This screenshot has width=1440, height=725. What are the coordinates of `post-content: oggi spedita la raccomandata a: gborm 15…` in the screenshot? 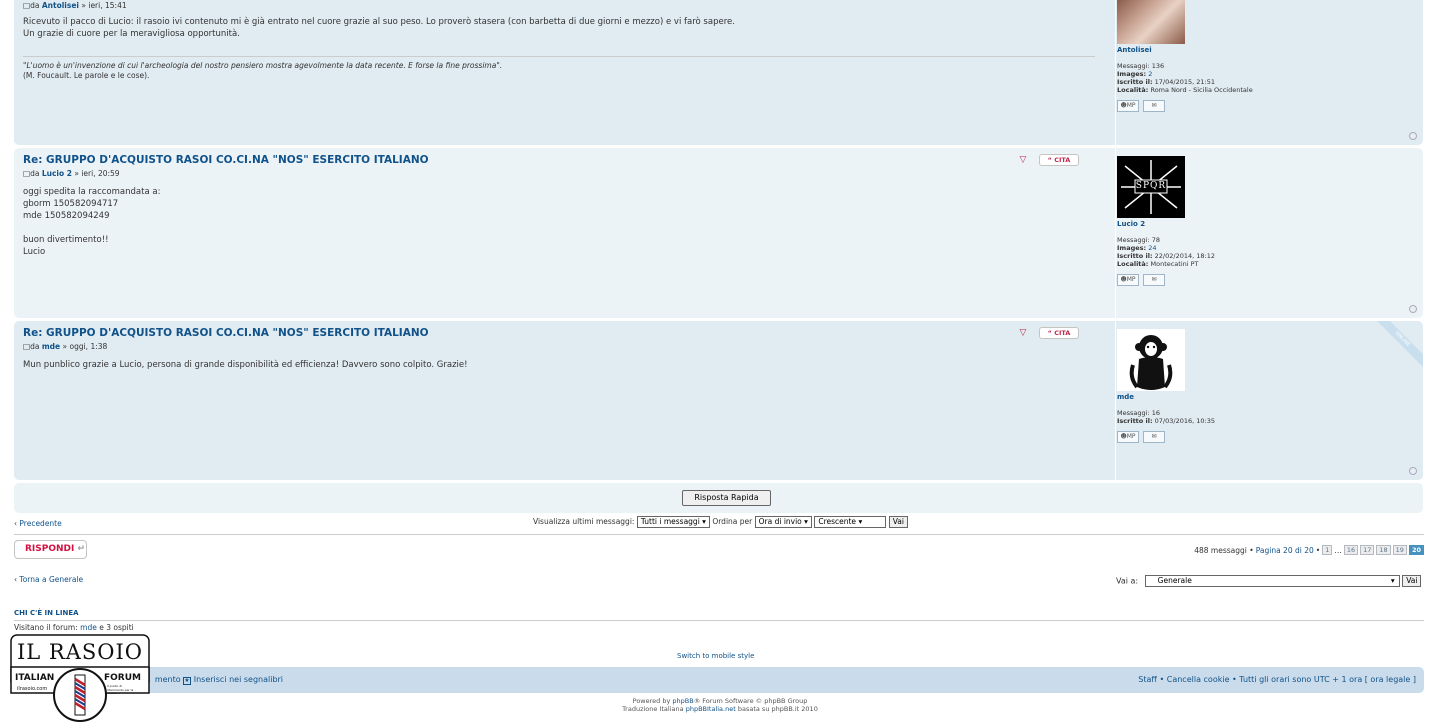 It's located at (92, 222).